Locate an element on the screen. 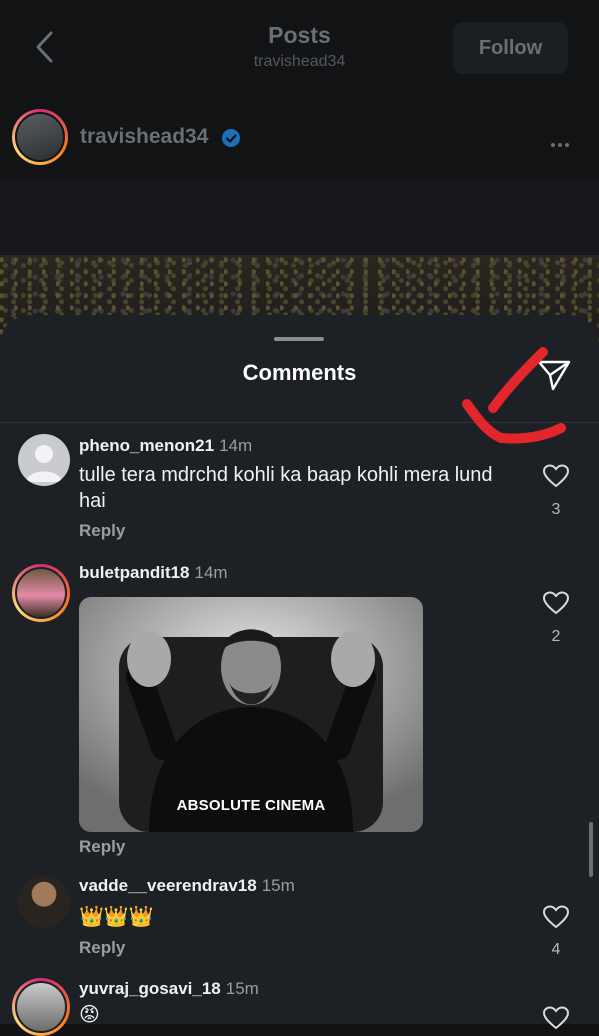 This screenshot has width=599, height=1036. gif-attachment: ABSOLUTE CINEMA is located at coordinates (251, 714).